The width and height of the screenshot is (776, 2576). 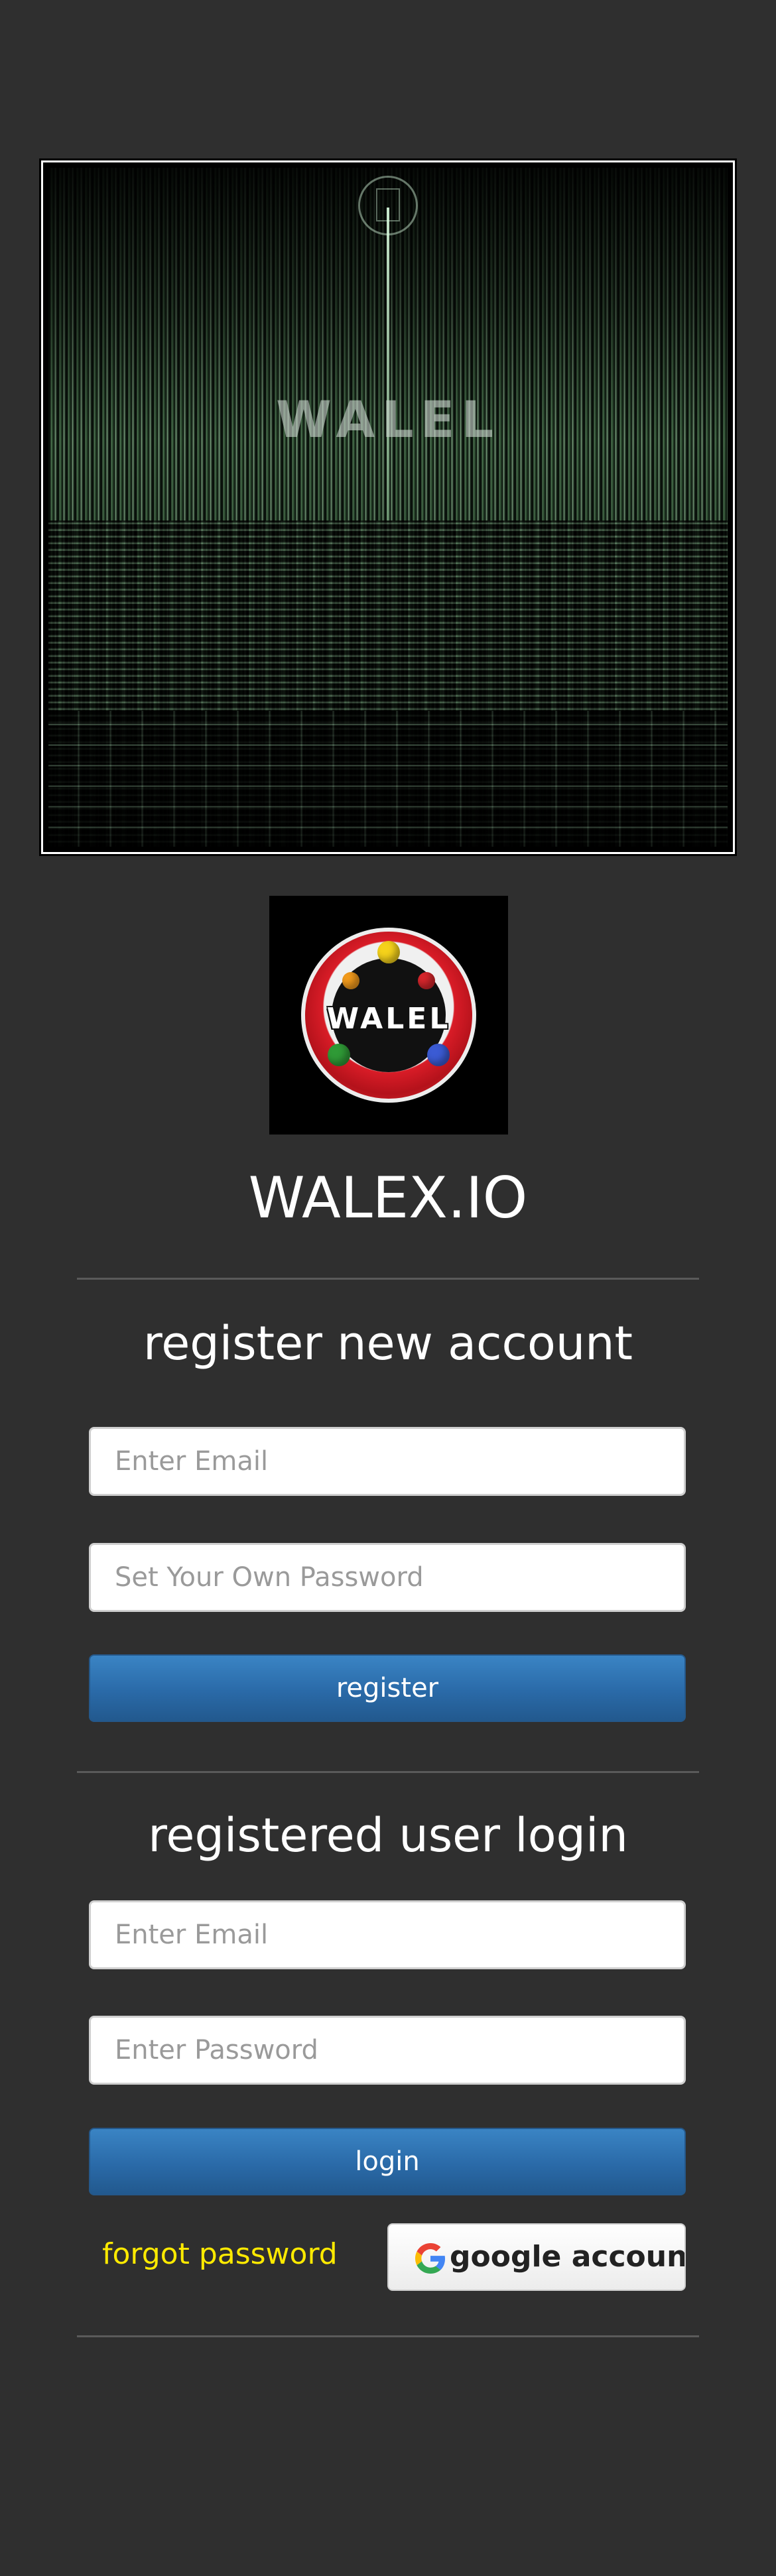 I want to click on forgot-password-link: forgot password, so click(x=220, y=2254).